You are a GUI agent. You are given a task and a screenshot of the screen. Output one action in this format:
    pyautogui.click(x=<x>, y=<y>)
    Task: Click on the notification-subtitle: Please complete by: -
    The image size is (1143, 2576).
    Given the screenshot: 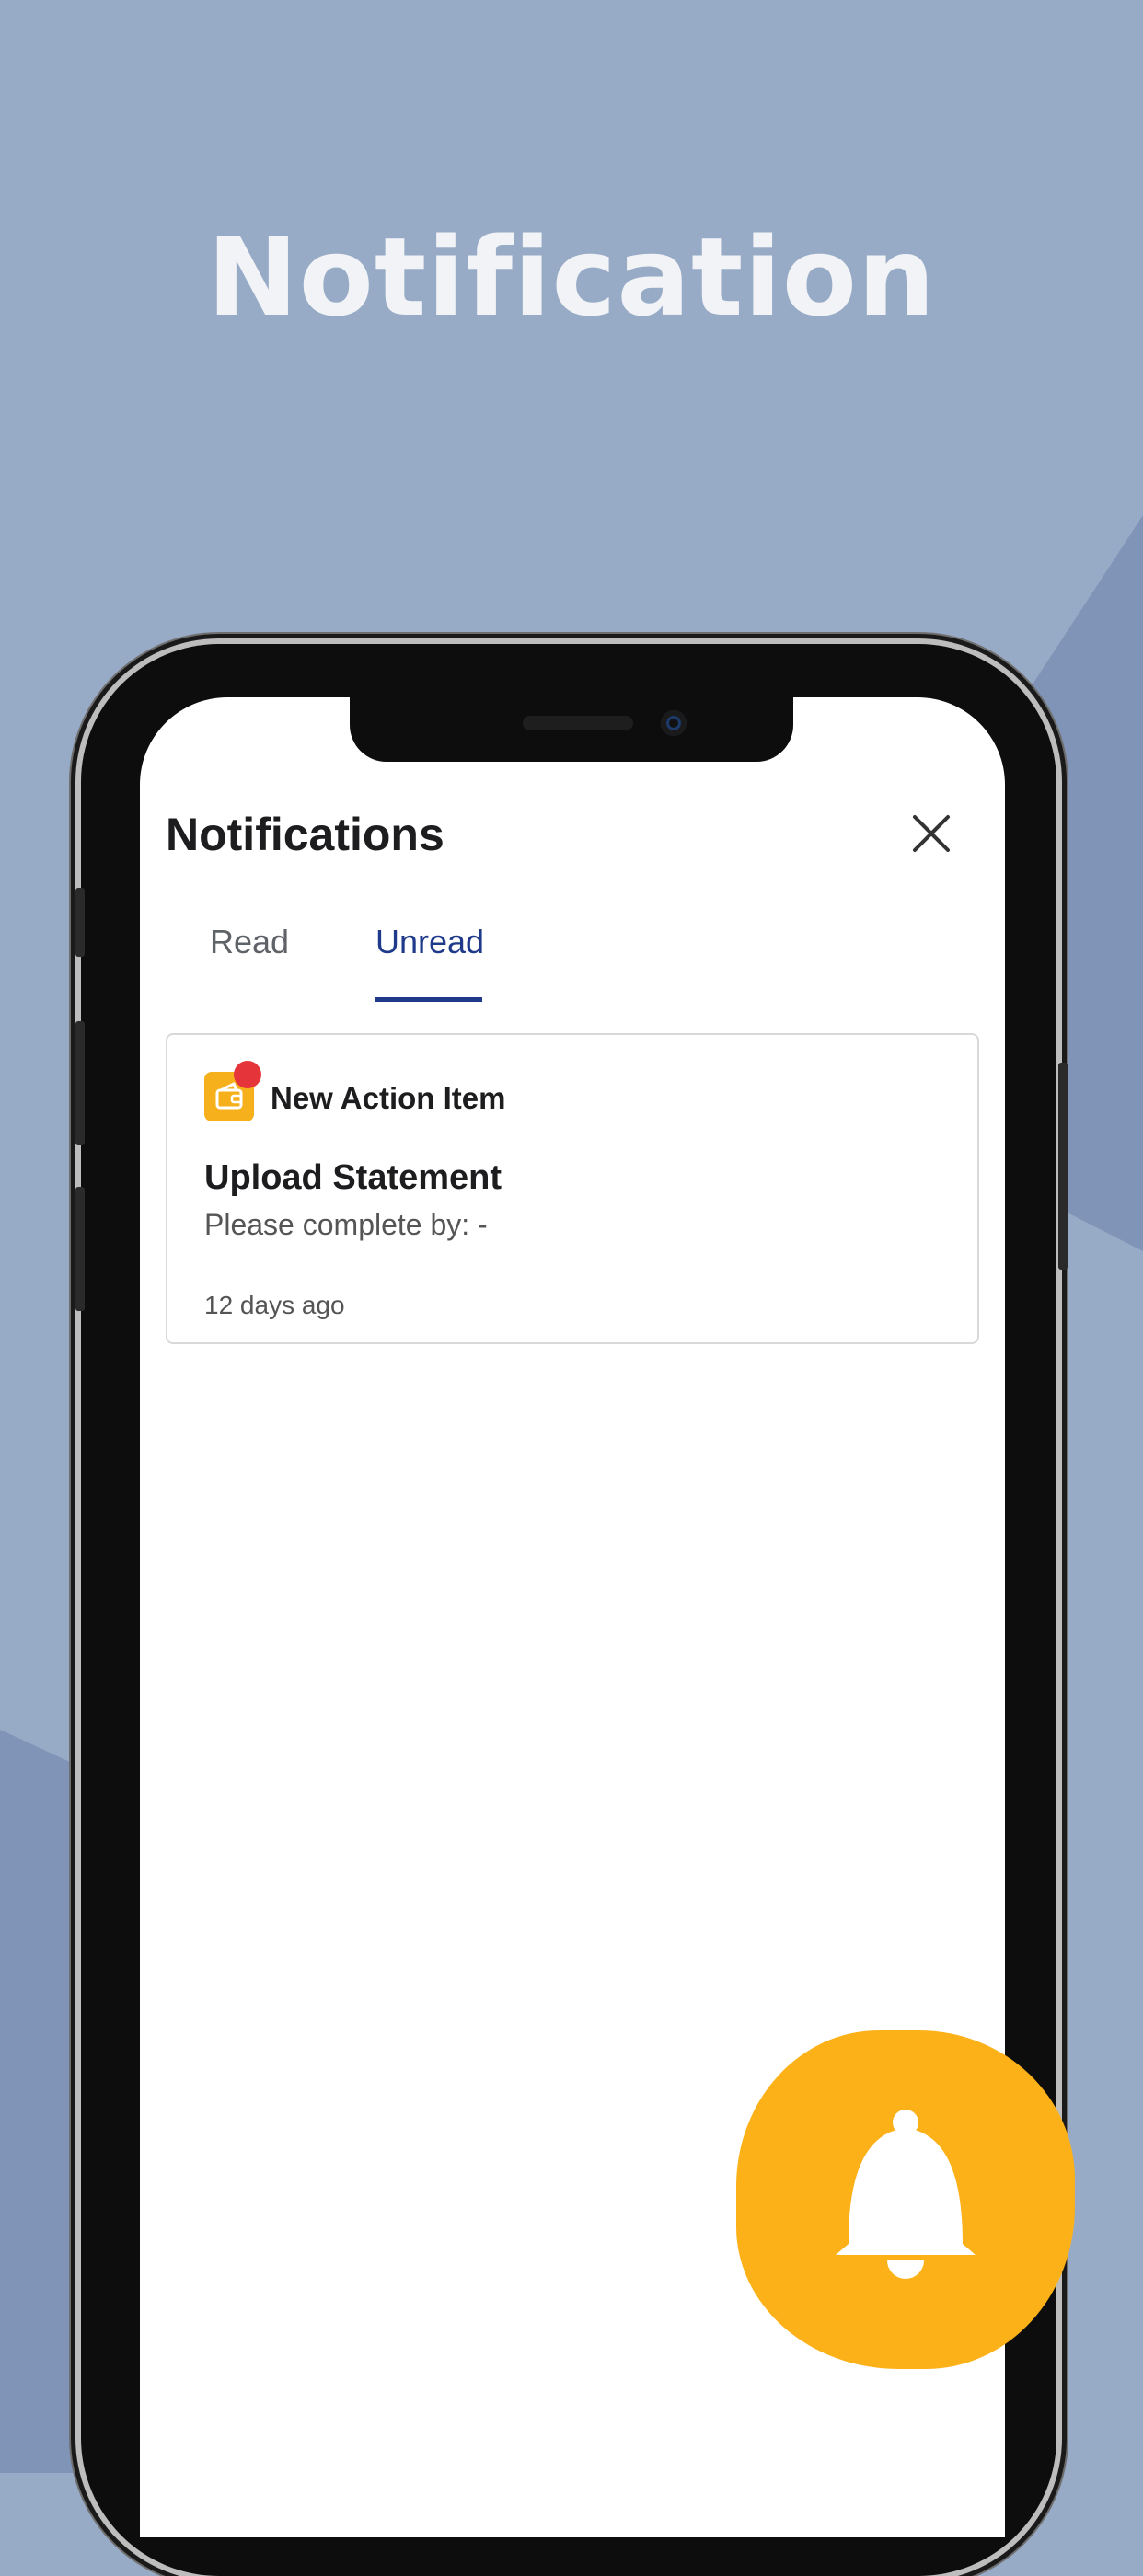 What is the action you would take?
    pyautogui.click(x=346, y=1224)
    